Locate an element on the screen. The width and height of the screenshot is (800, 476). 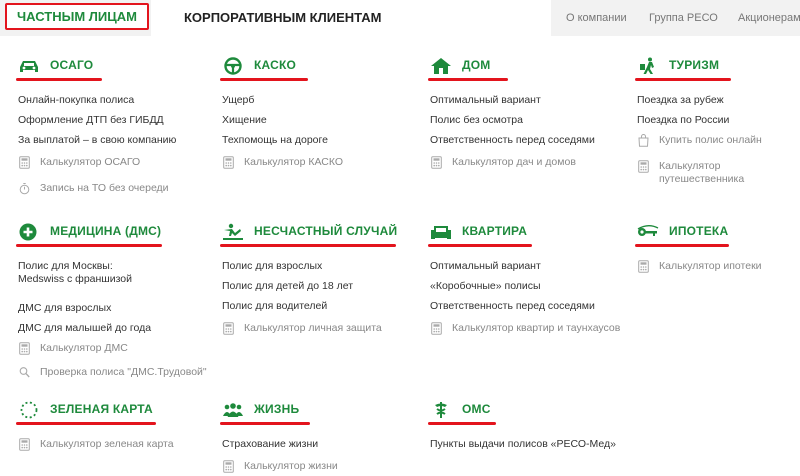
category-title: КВАРТИРА is located at coordinates (494, 231).